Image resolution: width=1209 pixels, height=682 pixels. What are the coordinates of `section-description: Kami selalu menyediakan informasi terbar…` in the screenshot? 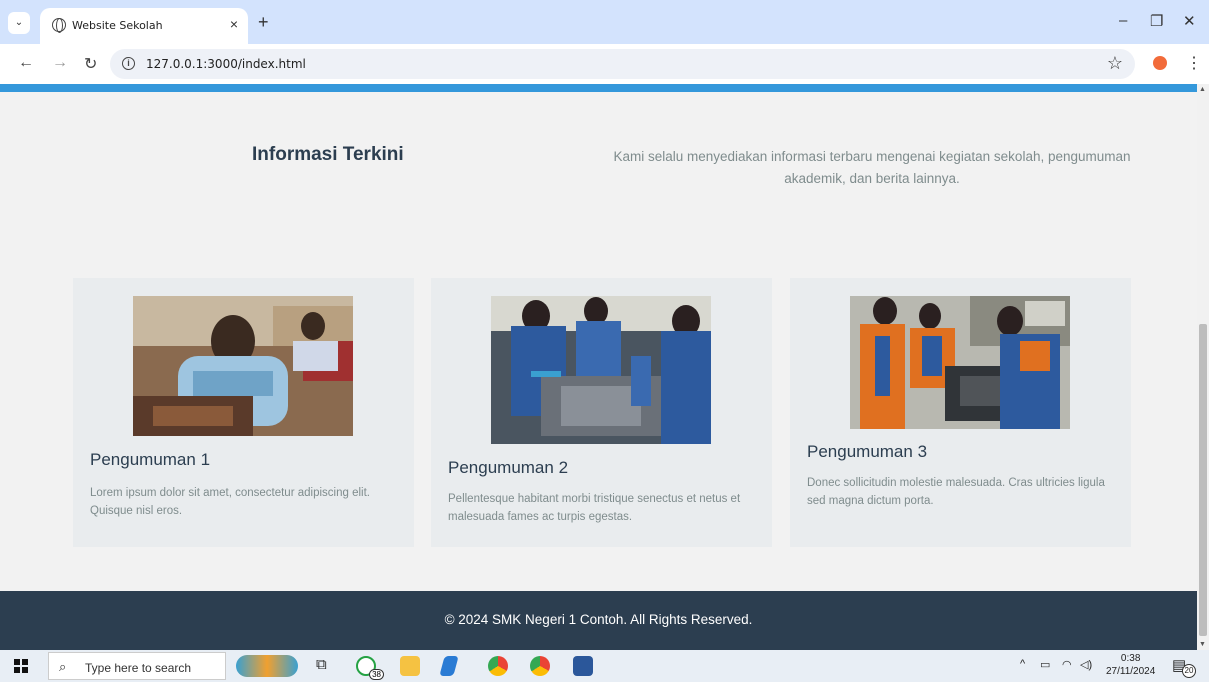 It's located at (872, 167).